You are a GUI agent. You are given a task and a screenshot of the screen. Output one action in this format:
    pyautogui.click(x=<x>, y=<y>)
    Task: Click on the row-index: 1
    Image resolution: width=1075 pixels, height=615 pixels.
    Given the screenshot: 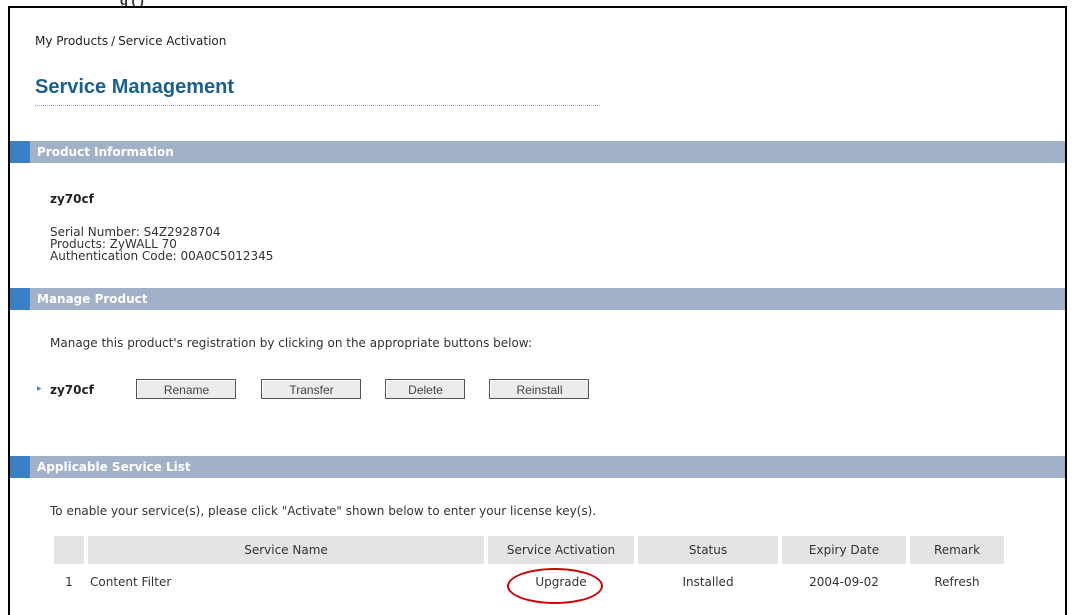 What is the action you would take?
    pyautogui.click(x=69, y=582)
    